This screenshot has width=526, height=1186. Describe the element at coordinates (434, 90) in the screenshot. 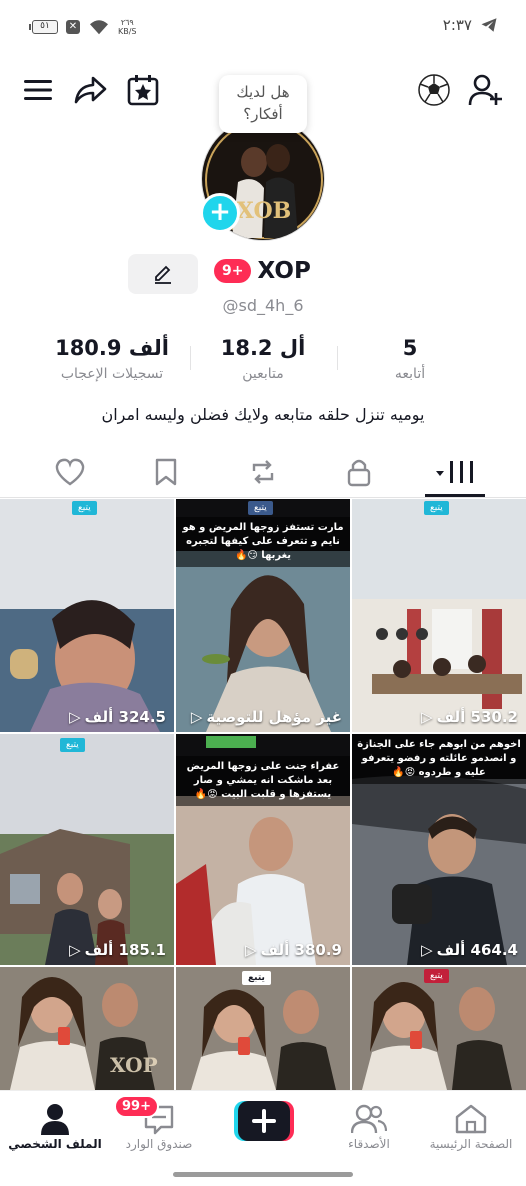

I see `soccer-ball-icon` at that location.